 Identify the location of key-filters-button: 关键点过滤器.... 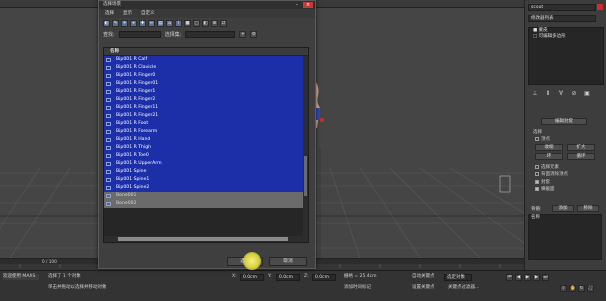
(463, 288).